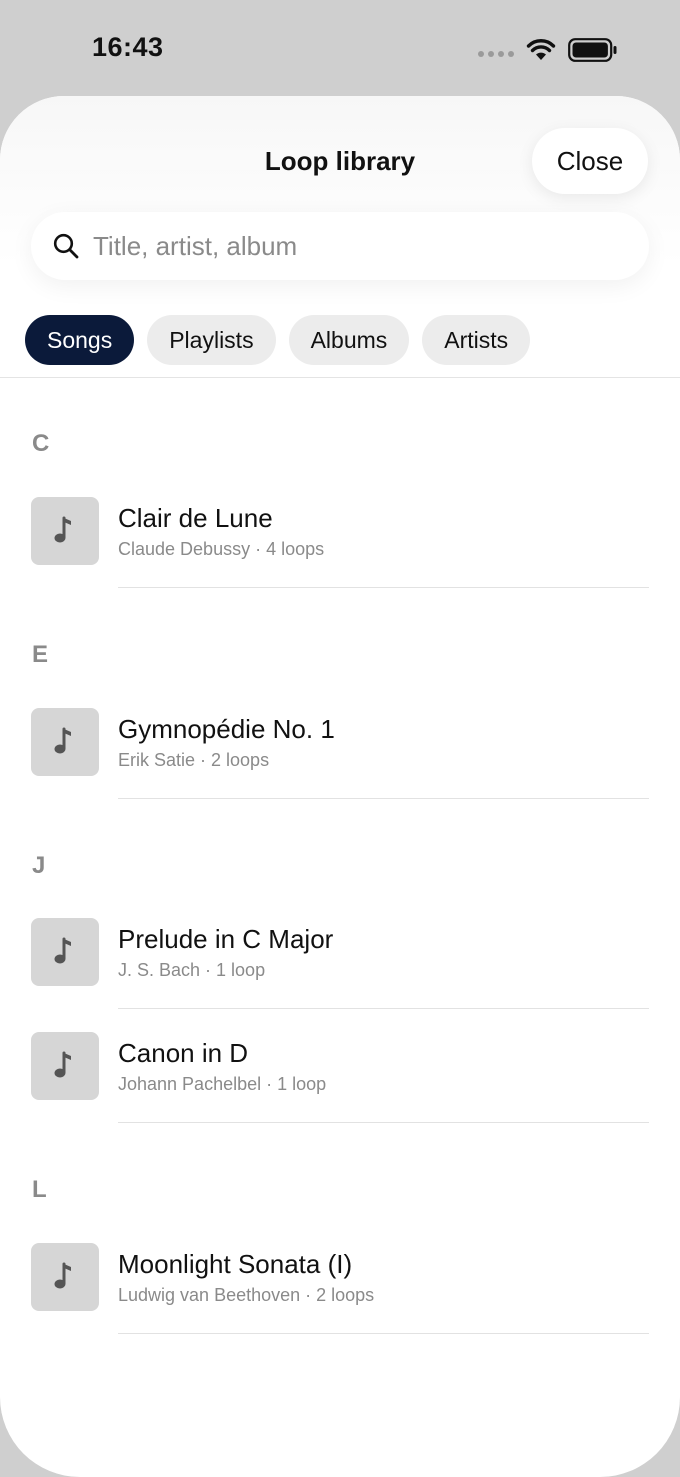  Describe the element at coordinates (211, 340) in the screenshot. I see `tab-playlists: Playlists` at that location.